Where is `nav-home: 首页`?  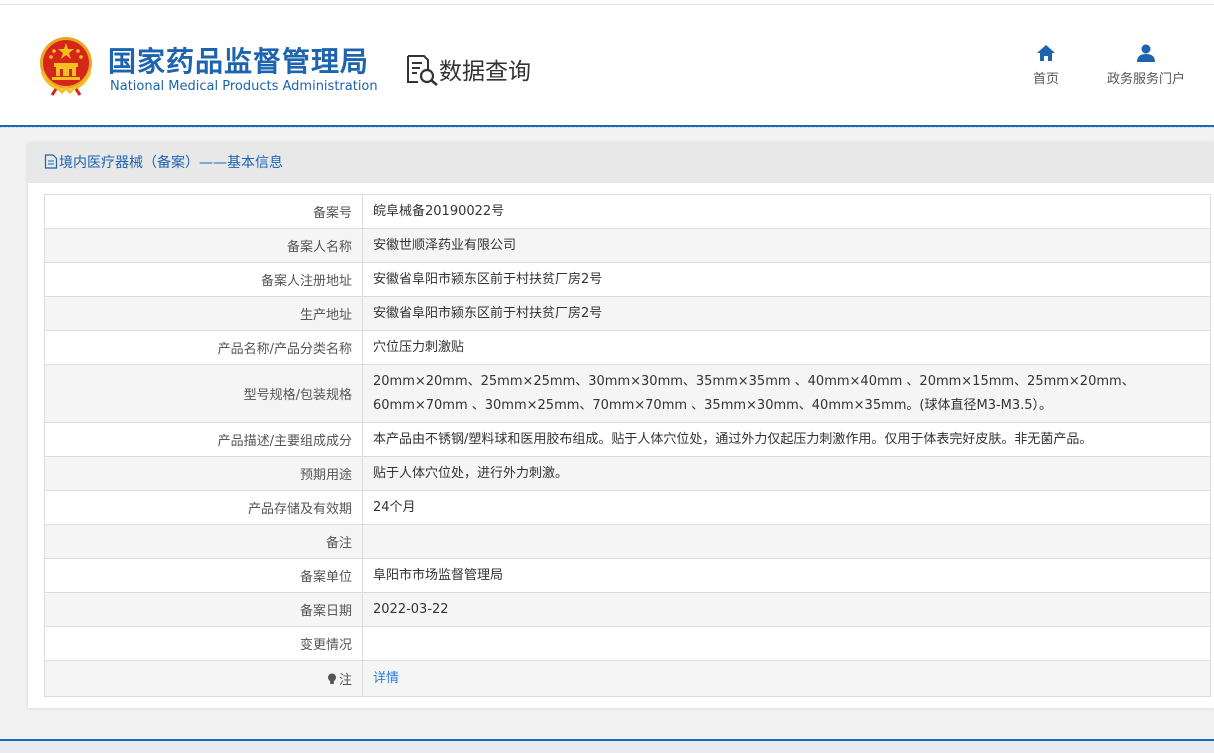 nav-home: 首页 is located at coordinates (1046, 65).